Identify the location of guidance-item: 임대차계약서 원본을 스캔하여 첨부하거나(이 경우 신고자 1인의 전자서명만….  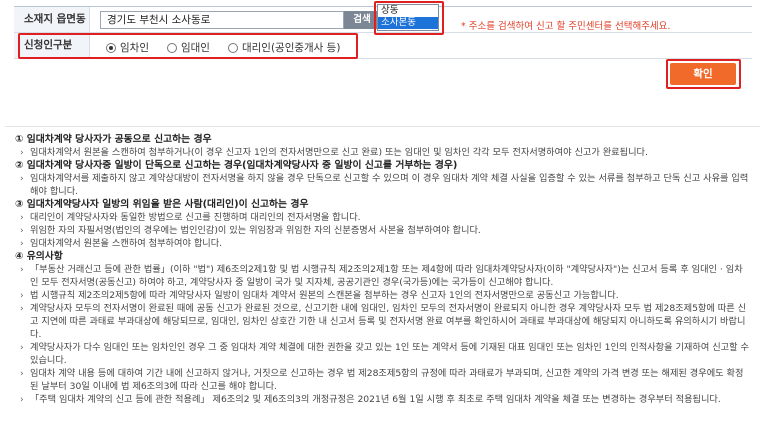
(387, 152).